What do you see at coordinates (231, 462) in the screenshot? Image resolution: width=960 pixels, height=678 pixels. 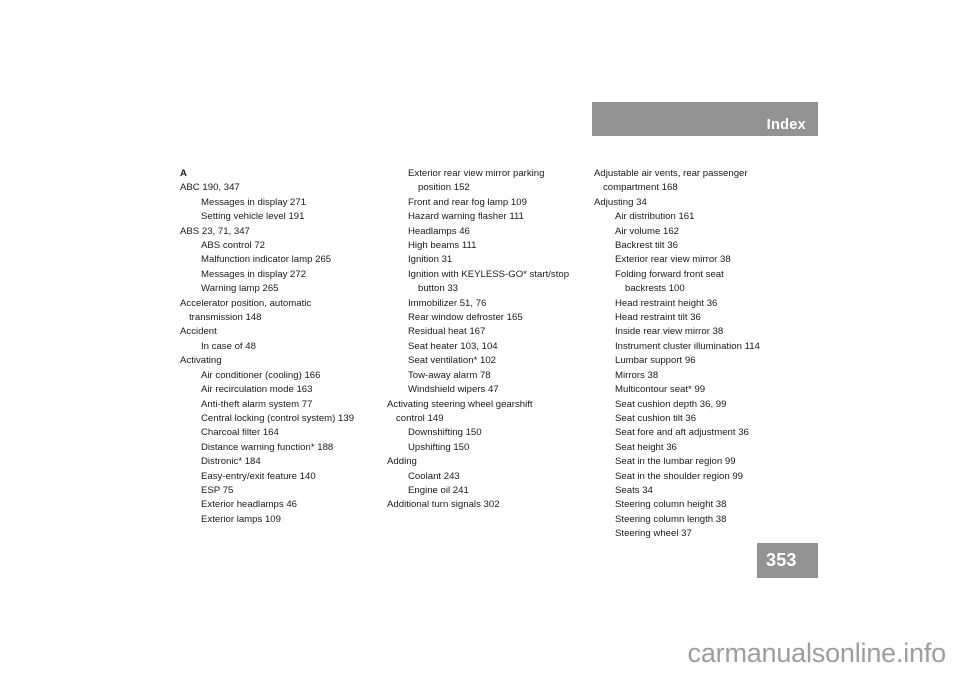 I see `index-entry: Distronic* 184` at bounding box center [231, 462].